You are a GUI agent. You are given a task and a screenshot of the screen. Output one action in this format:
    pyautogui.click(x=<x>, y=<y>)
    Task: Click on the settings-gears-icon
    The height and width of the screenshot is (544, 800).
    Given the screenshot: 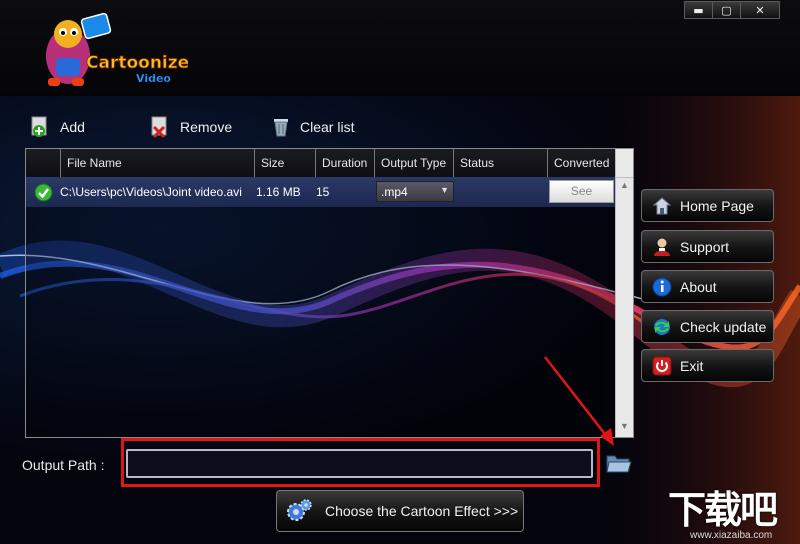 What is the action you would take?
    pyautogui.click(x=299, y=510)
    